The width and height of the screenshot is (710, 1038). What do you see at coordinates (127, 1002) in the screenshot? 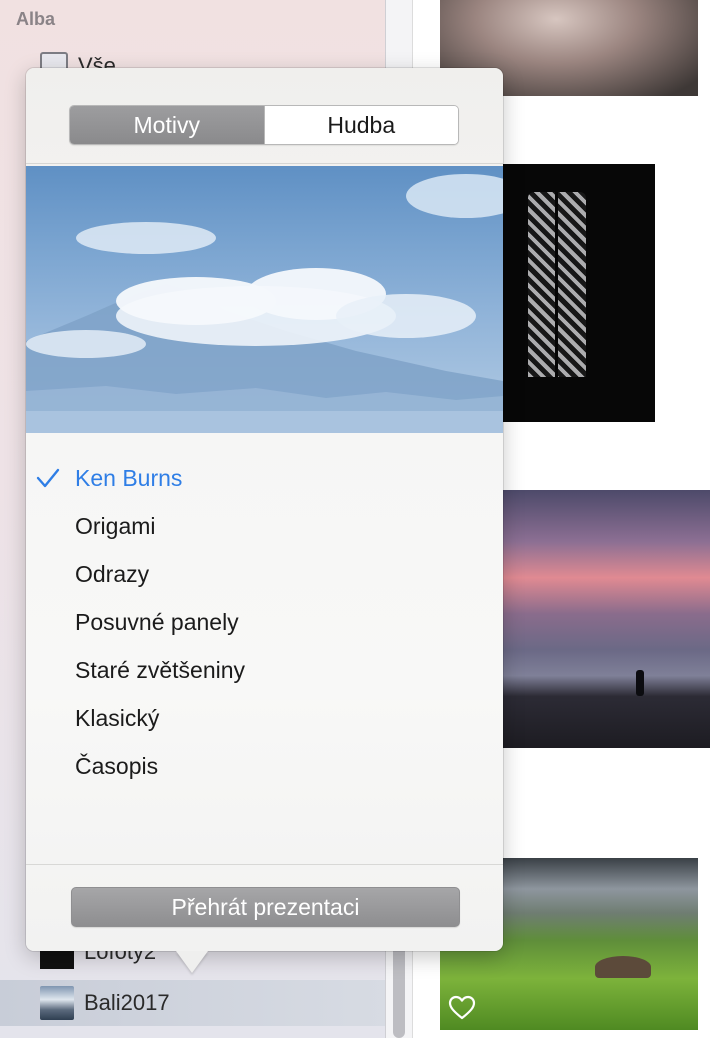
I see `sidebar-item-label: Bali2017` at bounding box center [127, 1002].